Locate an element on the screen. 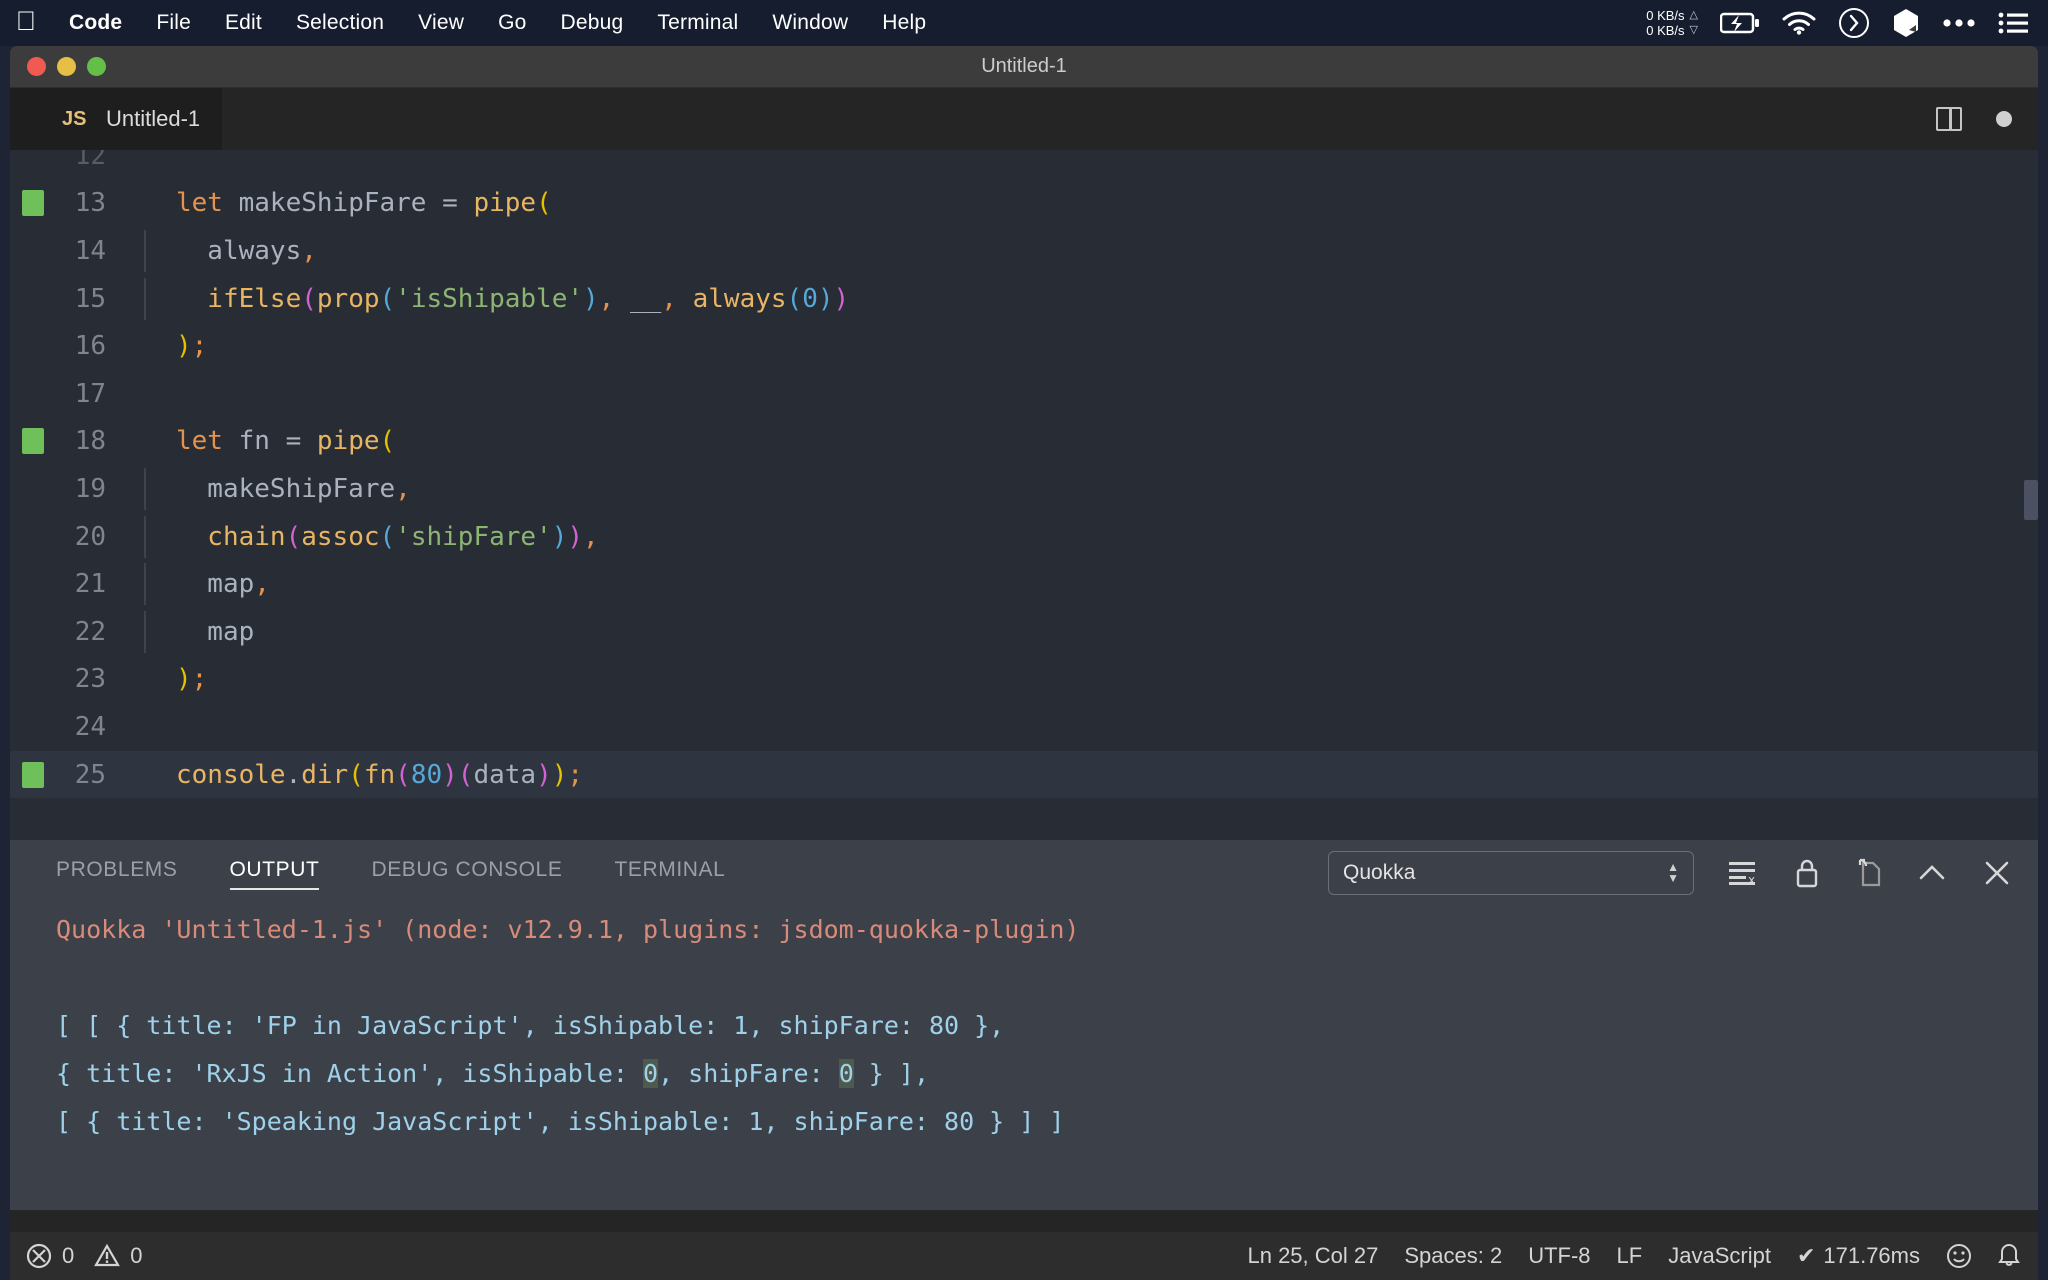  code-token: 80 is located at coordinates (426, 774).